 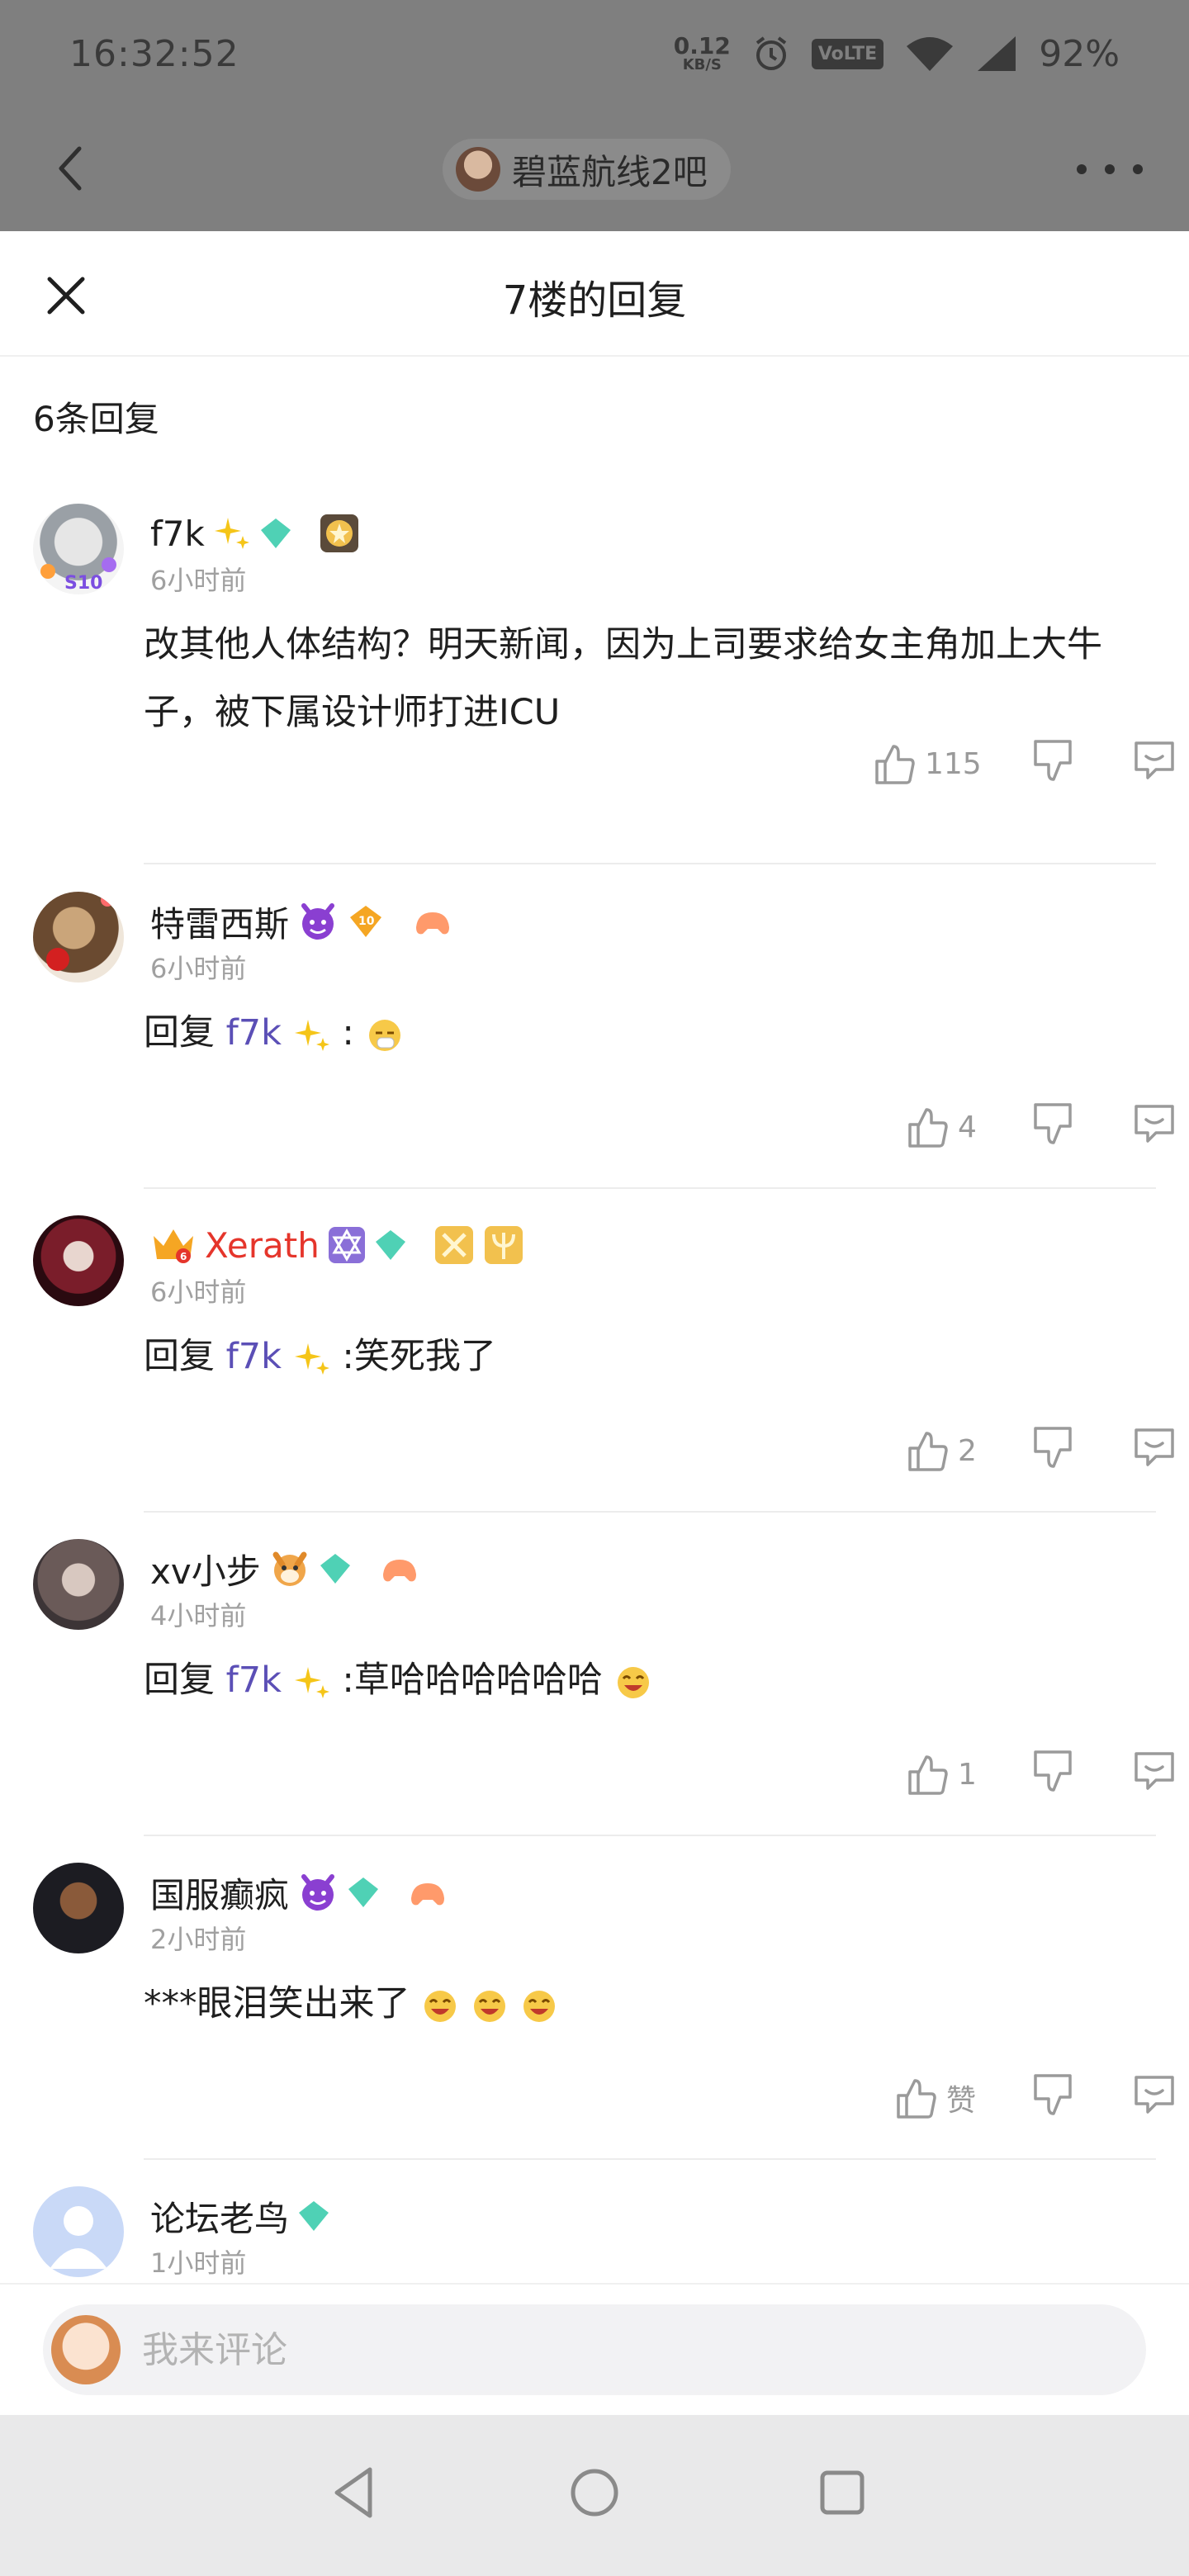 I want to click on gold-level-badge: 10, so click(x=366, y=921).